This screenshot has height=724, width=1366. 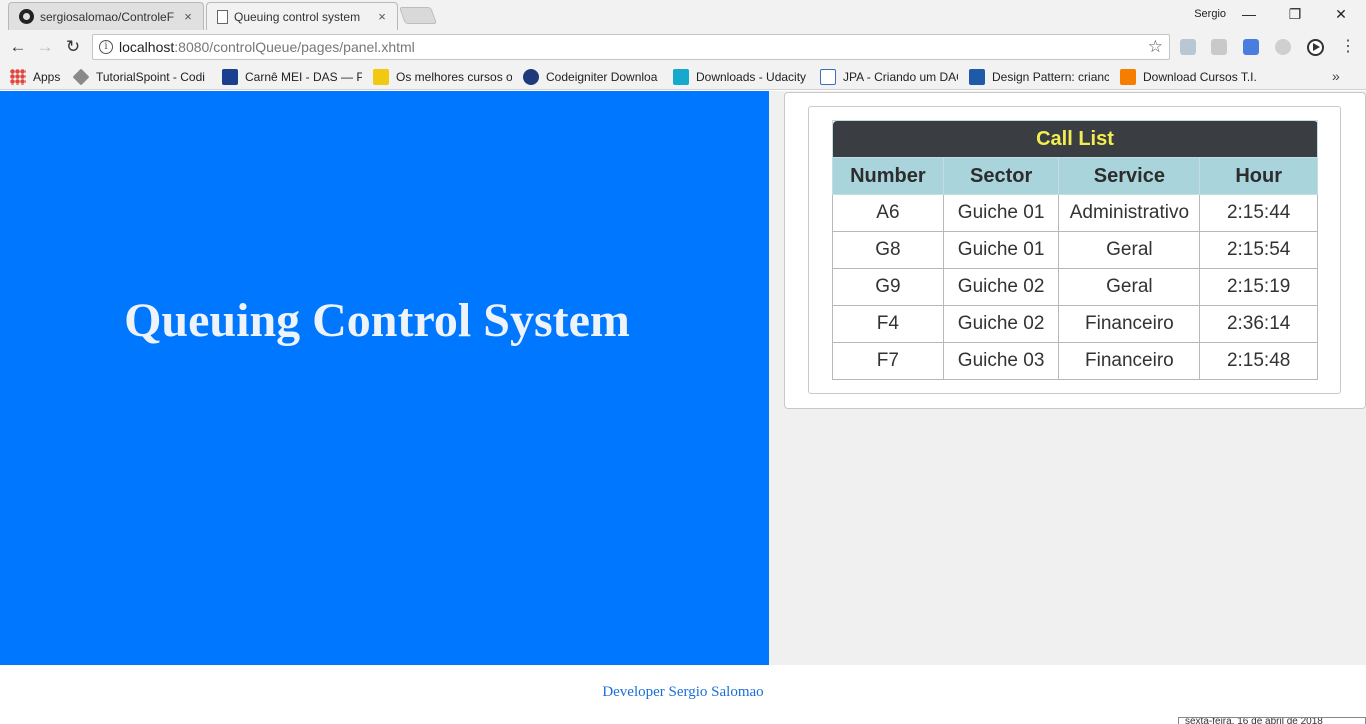 What do you see at coordinates (381, 77) in the screenshot?
I see `js-icon` at bounding box center [381, 77].